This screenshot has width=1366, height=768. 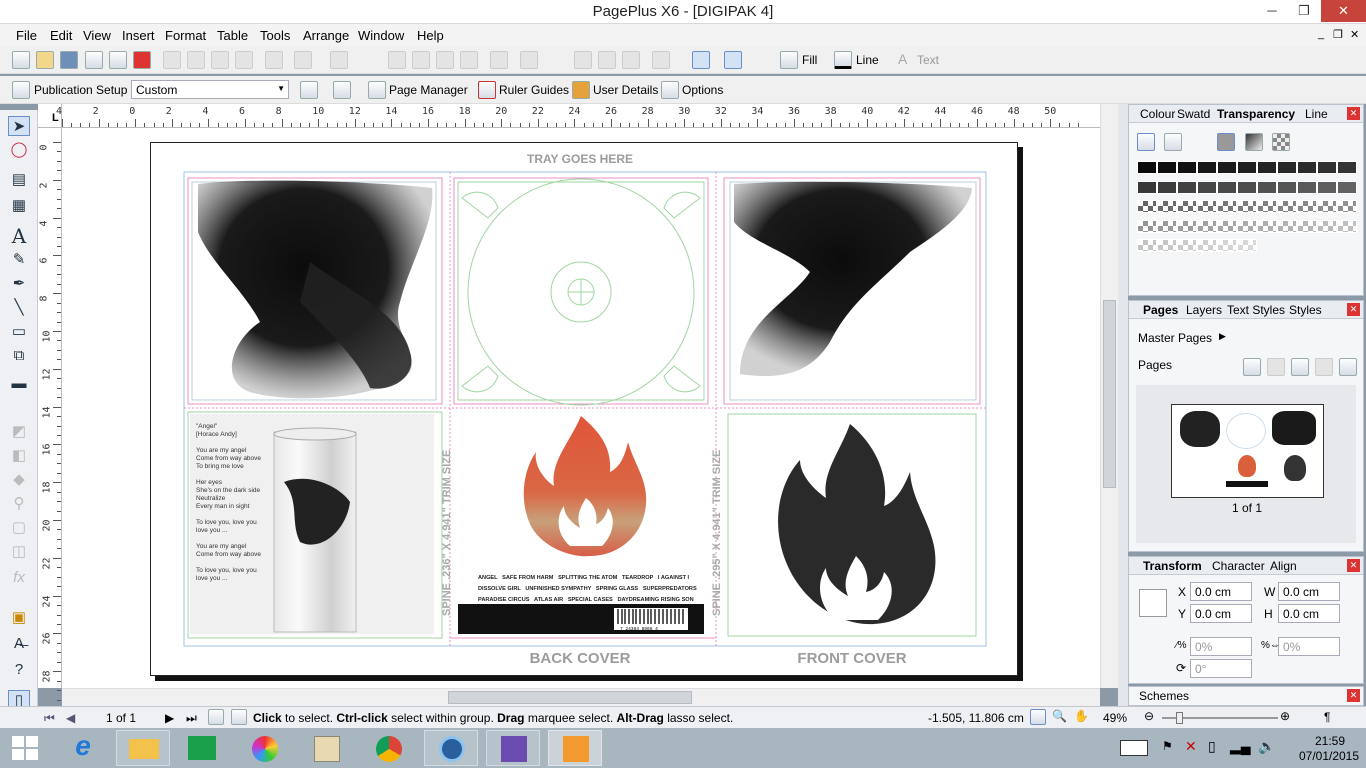 I want to click on page-manager-panel-icon, so click(x=1348, y=367).